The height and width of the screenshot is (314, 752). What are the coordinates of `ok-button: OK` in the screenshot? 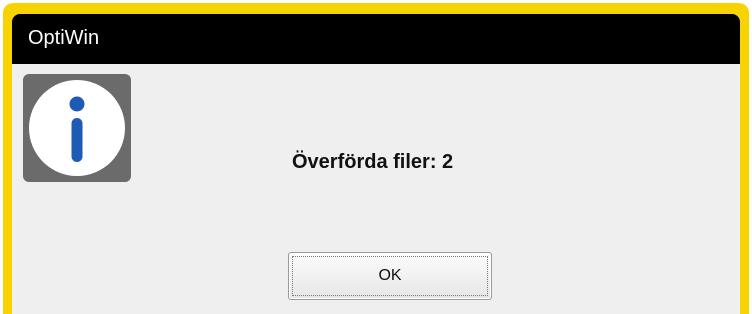 It's located at (390, 276).